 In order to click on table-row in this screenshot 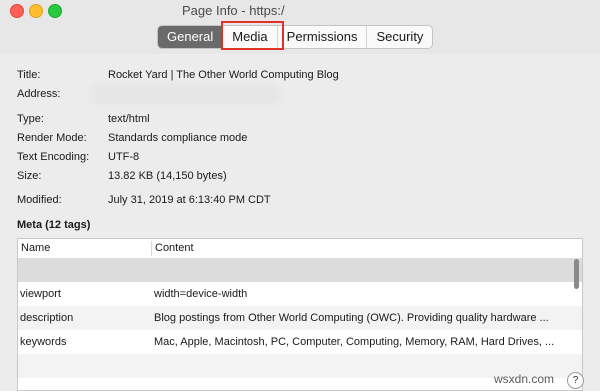, I will do `click(300, 270)`.